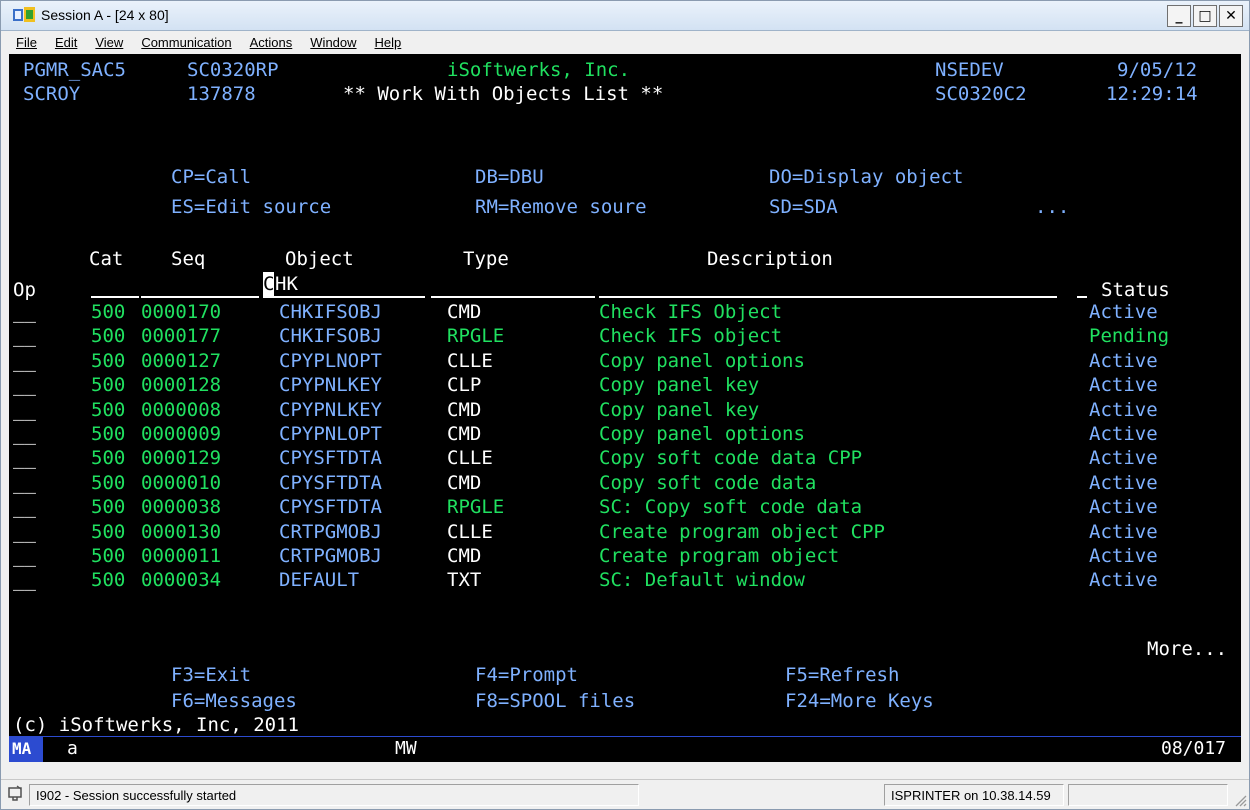 Image resolution: width=1250 pixels, height=810 pixels. I want to click on object-filter-input: C, so click(269, 284).